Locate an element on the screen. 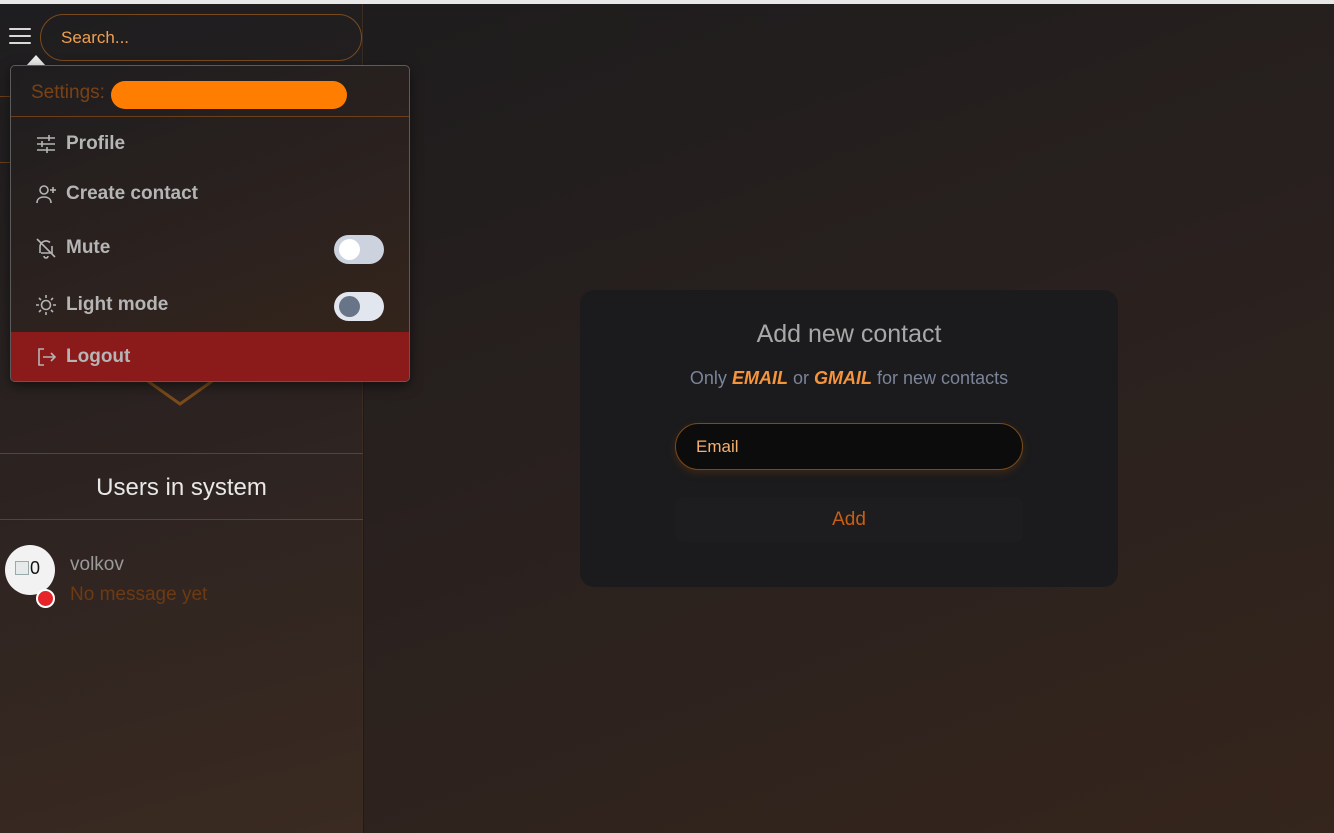 The width and height of the screenshot is (1334, 833). mute-toggle is located at coordinates (359, 249).